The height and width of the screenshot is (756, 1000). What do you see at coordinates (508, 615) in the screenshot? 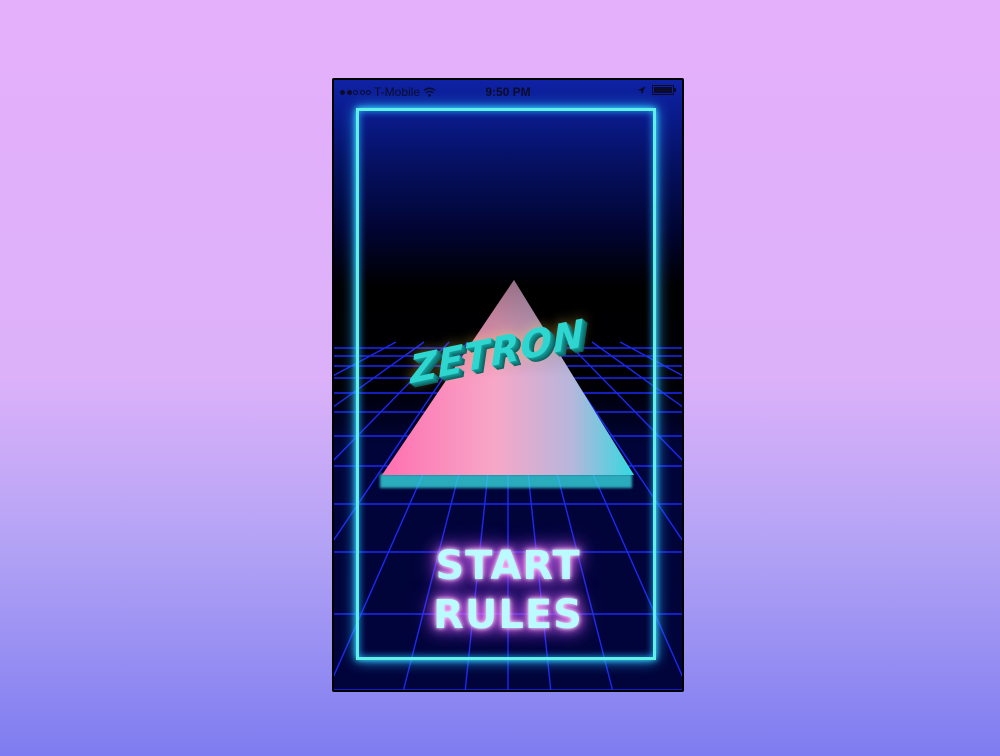
I see `rules-button: RULES` at bounding box center [508, 615].